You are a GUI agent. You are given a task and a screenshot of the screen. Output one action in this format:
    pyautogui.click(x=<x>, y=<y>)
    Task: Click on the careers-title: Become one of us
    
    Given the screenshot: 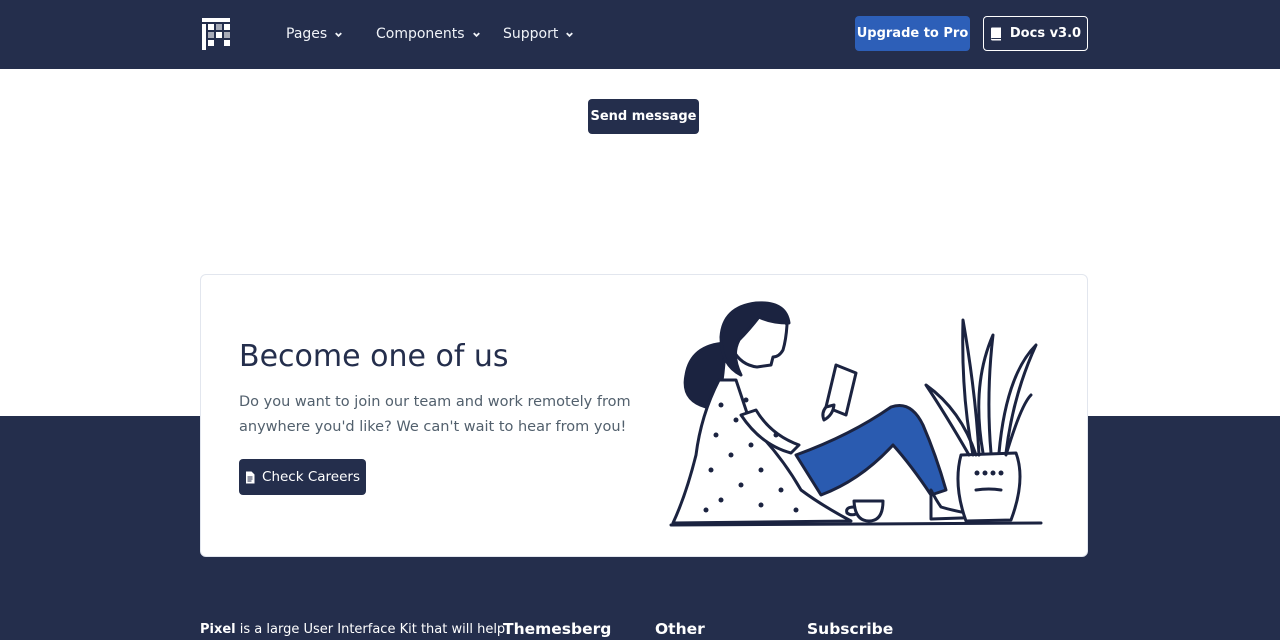 What is the action you would take?
    pyautogui.click(x=374, y=356)
    